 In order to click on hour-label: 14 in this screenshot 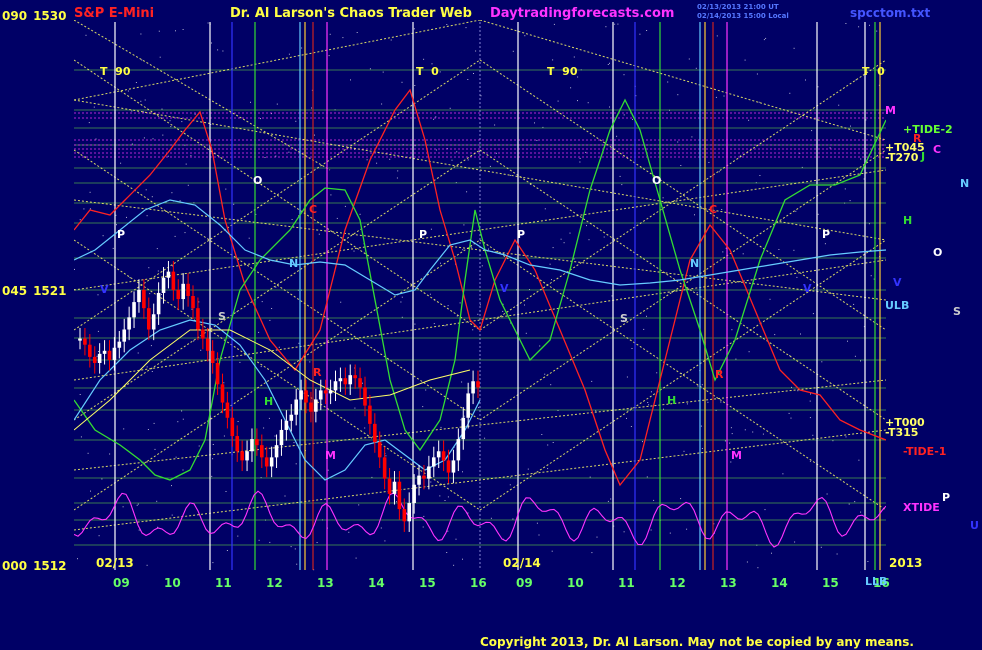, I will do `click(779, 583)`.